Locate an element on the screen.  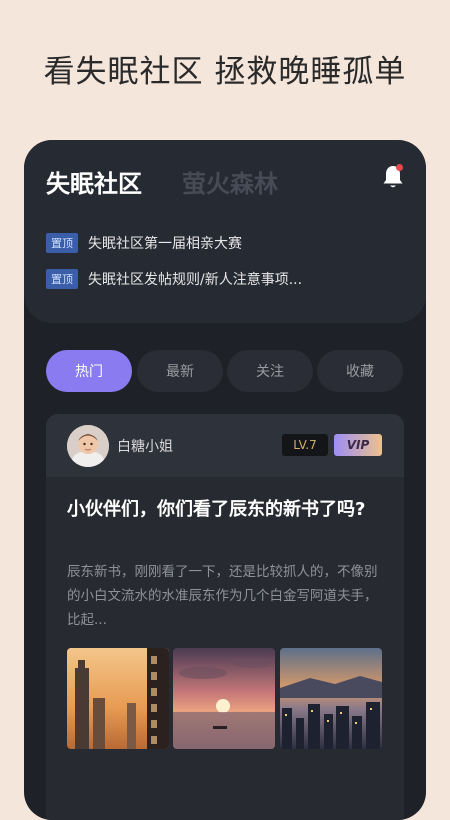
tab-insomnia-community: 失眠社区 is located at coordinates (94, 181).